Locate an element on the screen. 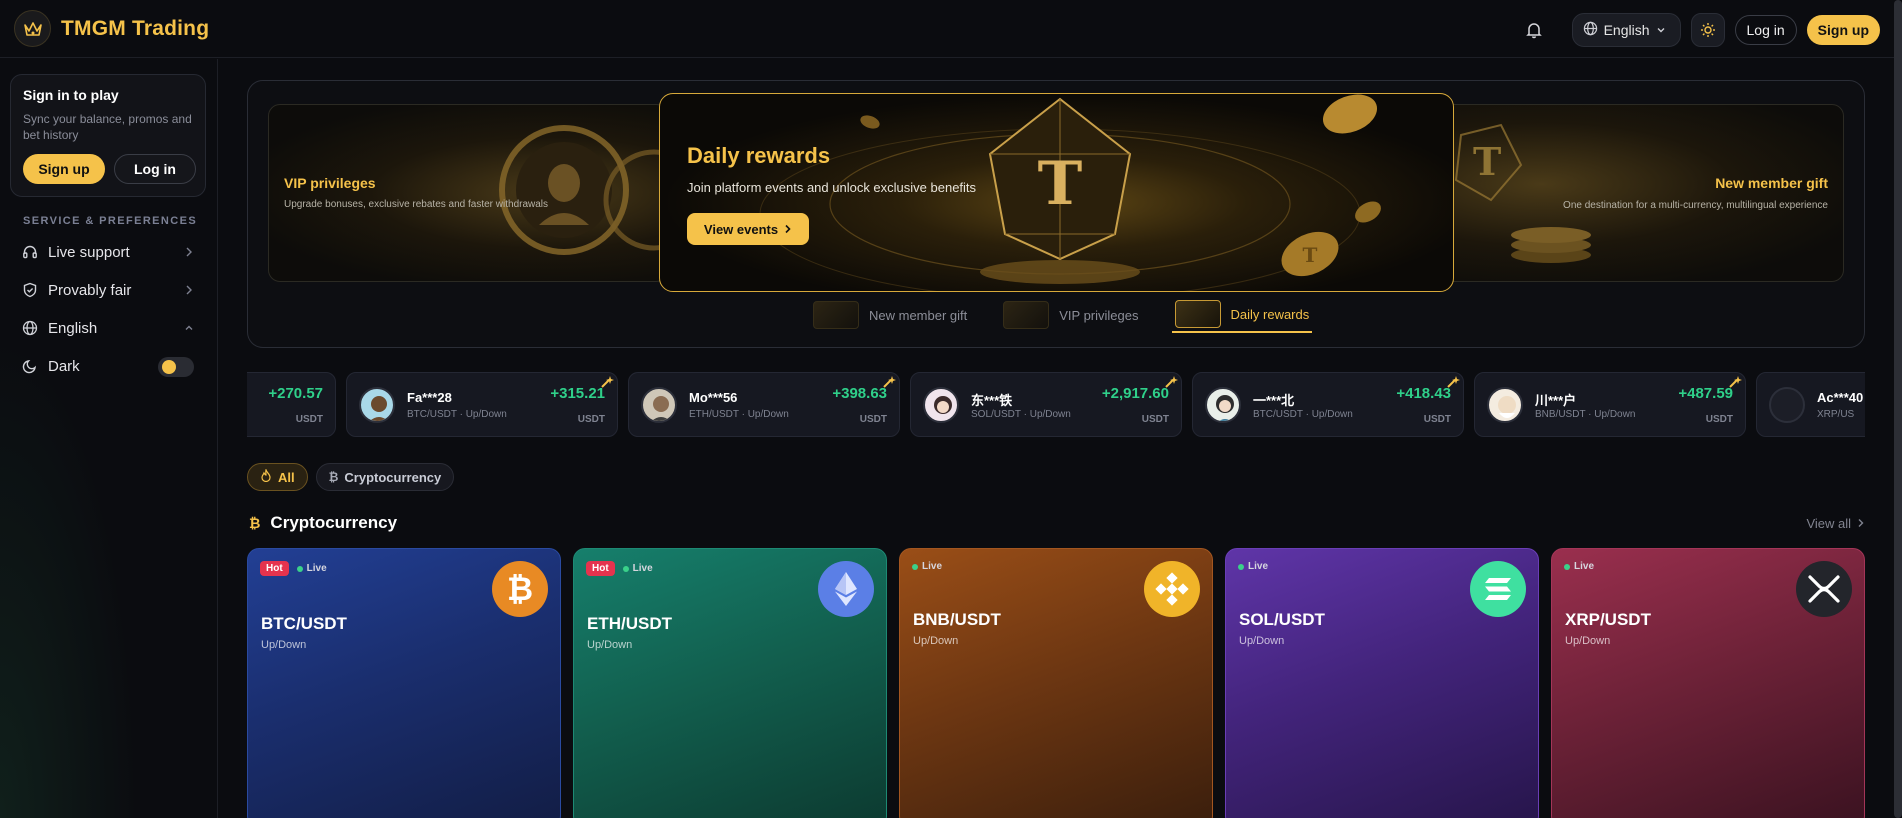  sidebar-item-label: Provably fair is located at coordinates (90, 290).